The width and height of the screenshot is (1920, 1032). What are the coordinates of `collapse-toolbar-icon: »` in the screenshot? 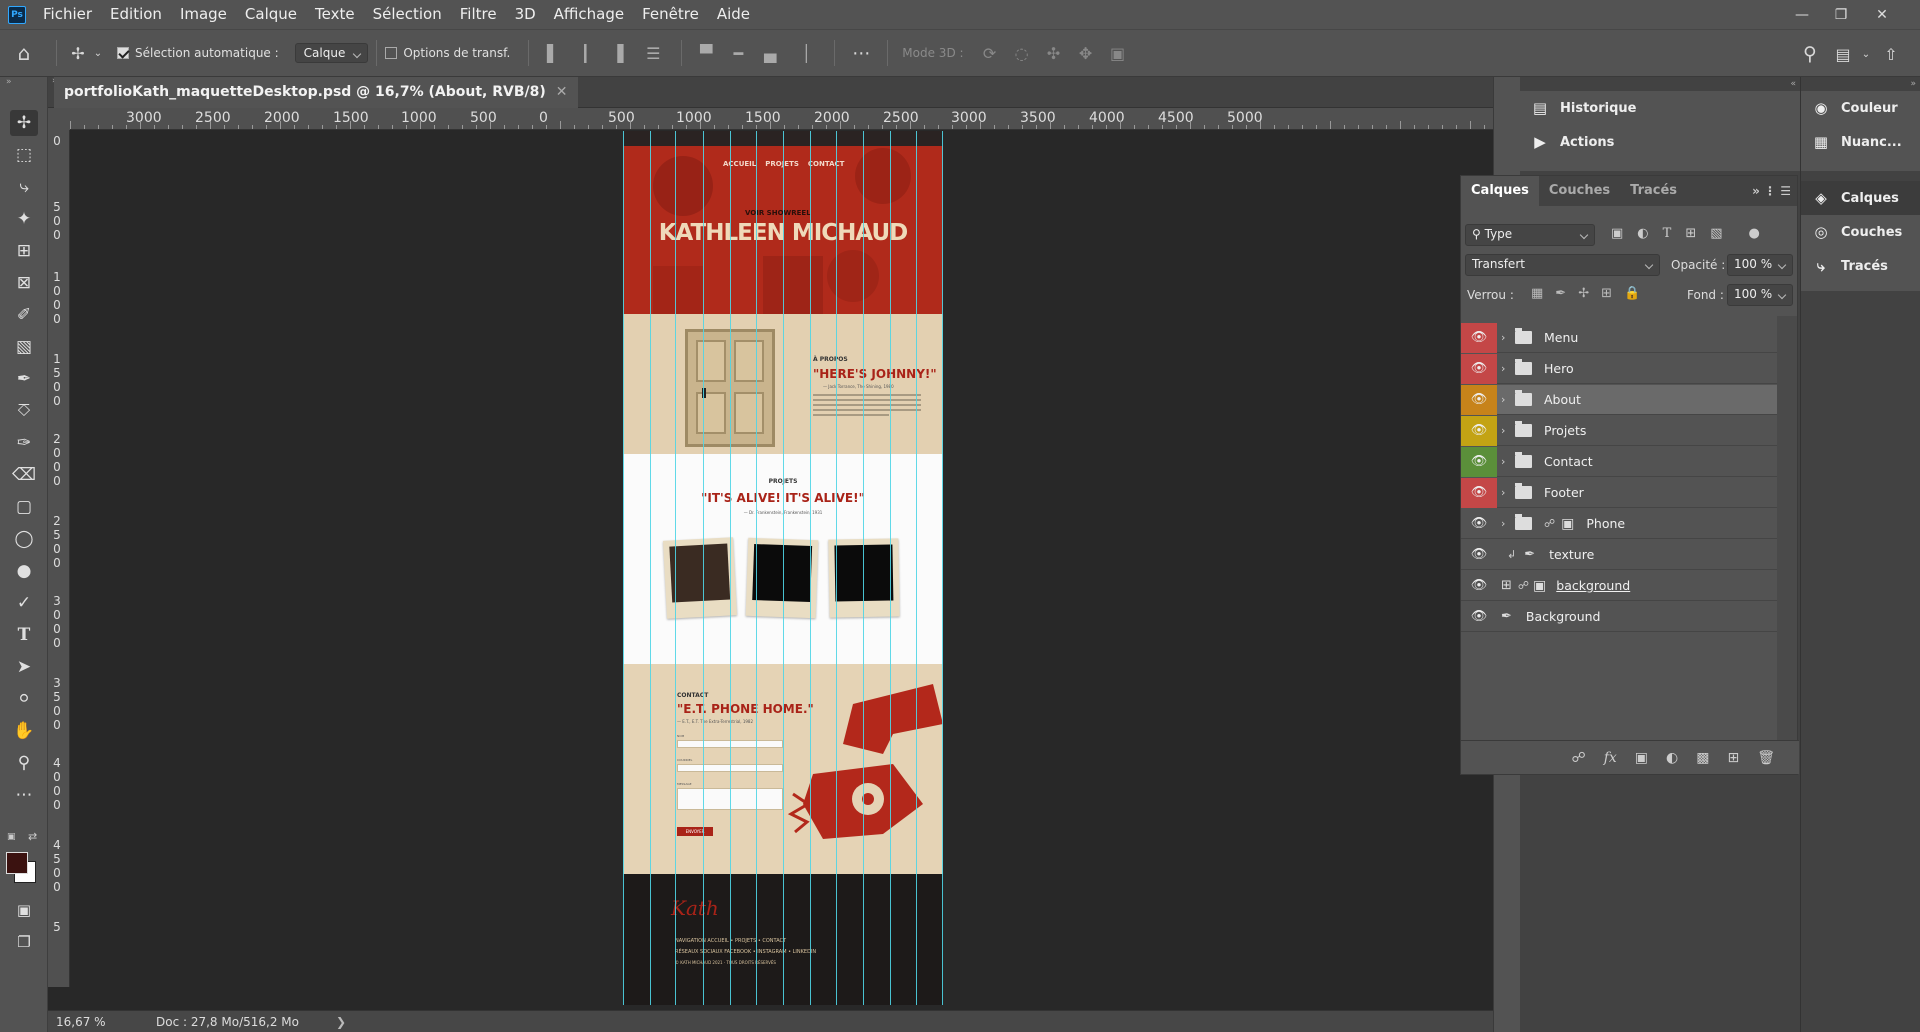 It's located at (9, 82).